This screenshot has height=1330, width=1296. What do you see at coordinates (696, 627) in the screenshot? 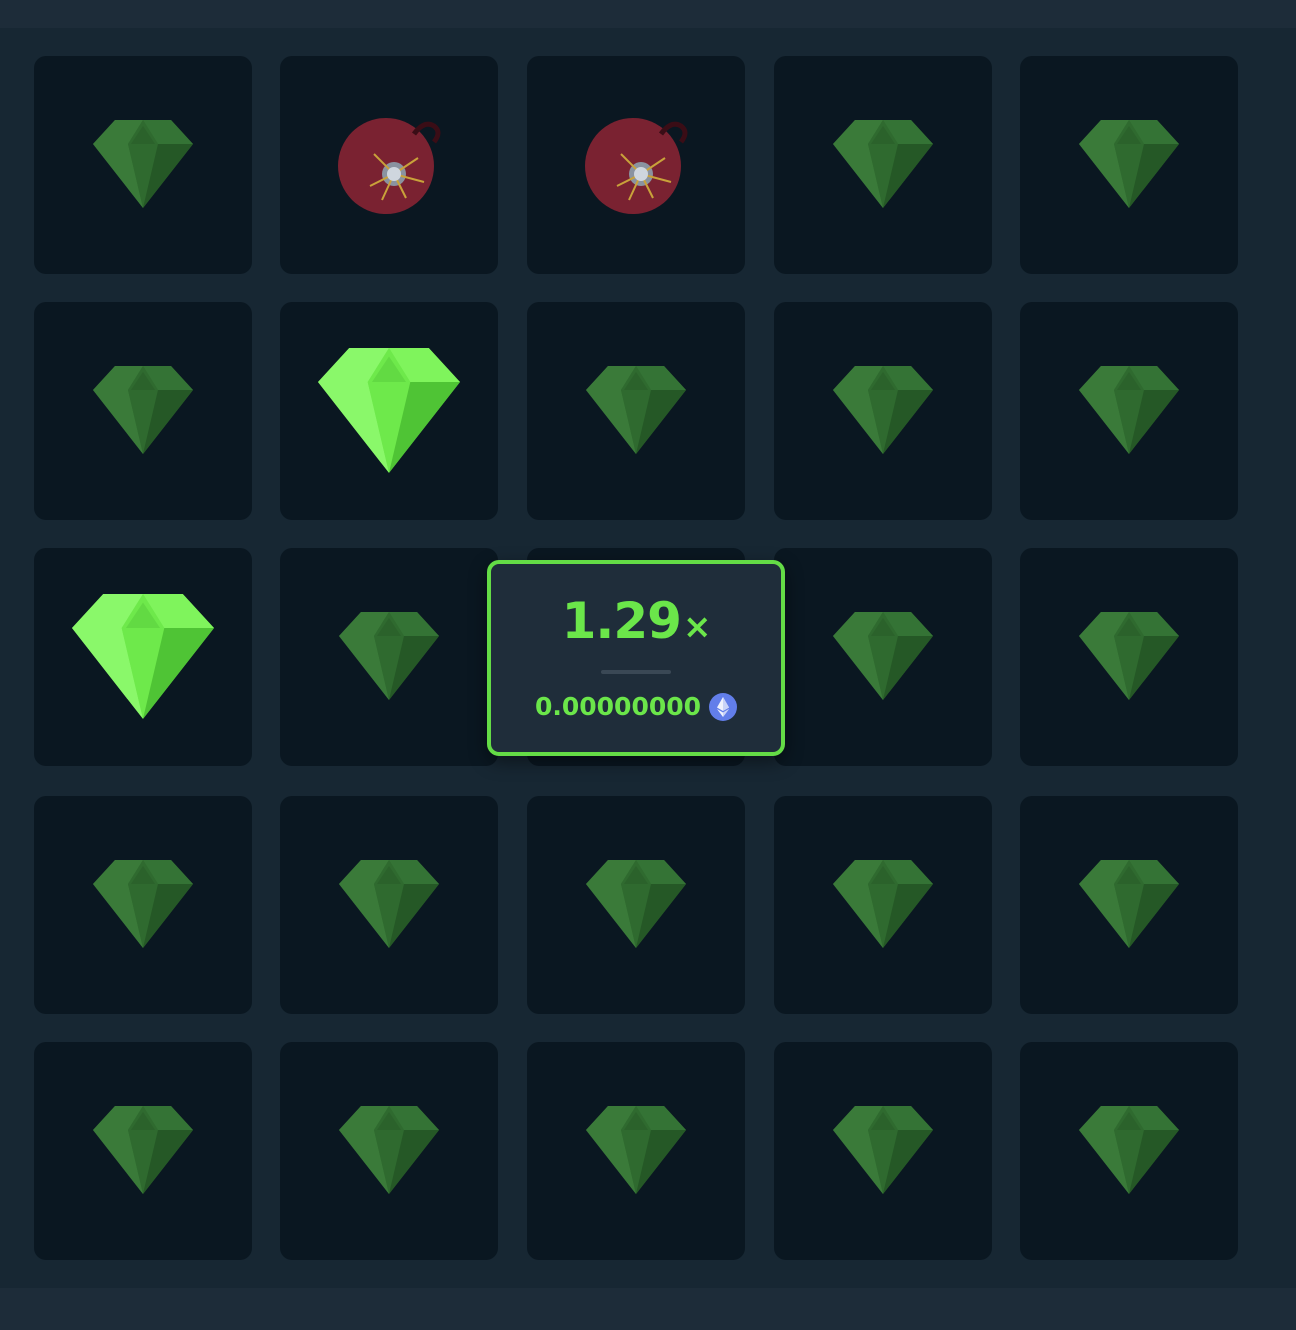
I see `multiplier-suffix: ×` at bounding box center [696, 627].